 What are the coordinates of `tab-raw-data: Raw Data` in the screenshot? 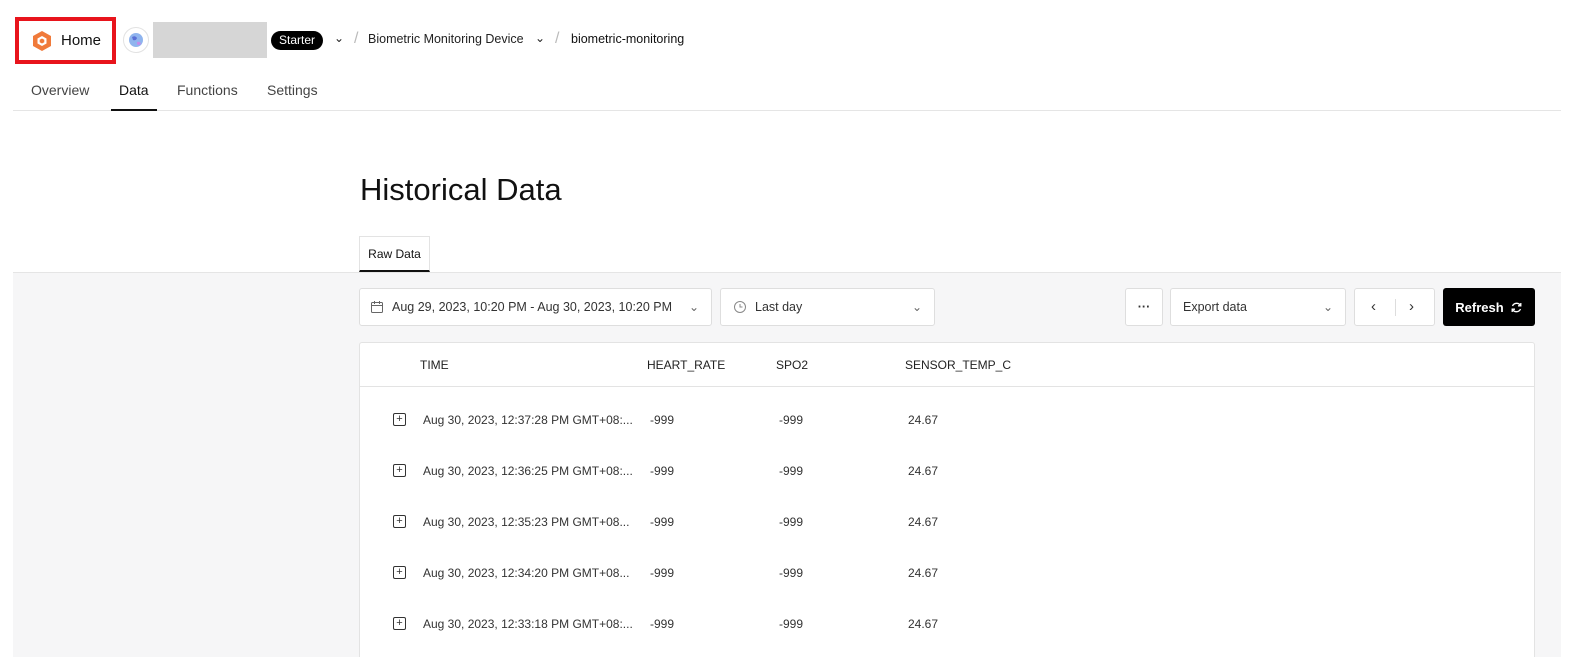 It's located at (394, 254).